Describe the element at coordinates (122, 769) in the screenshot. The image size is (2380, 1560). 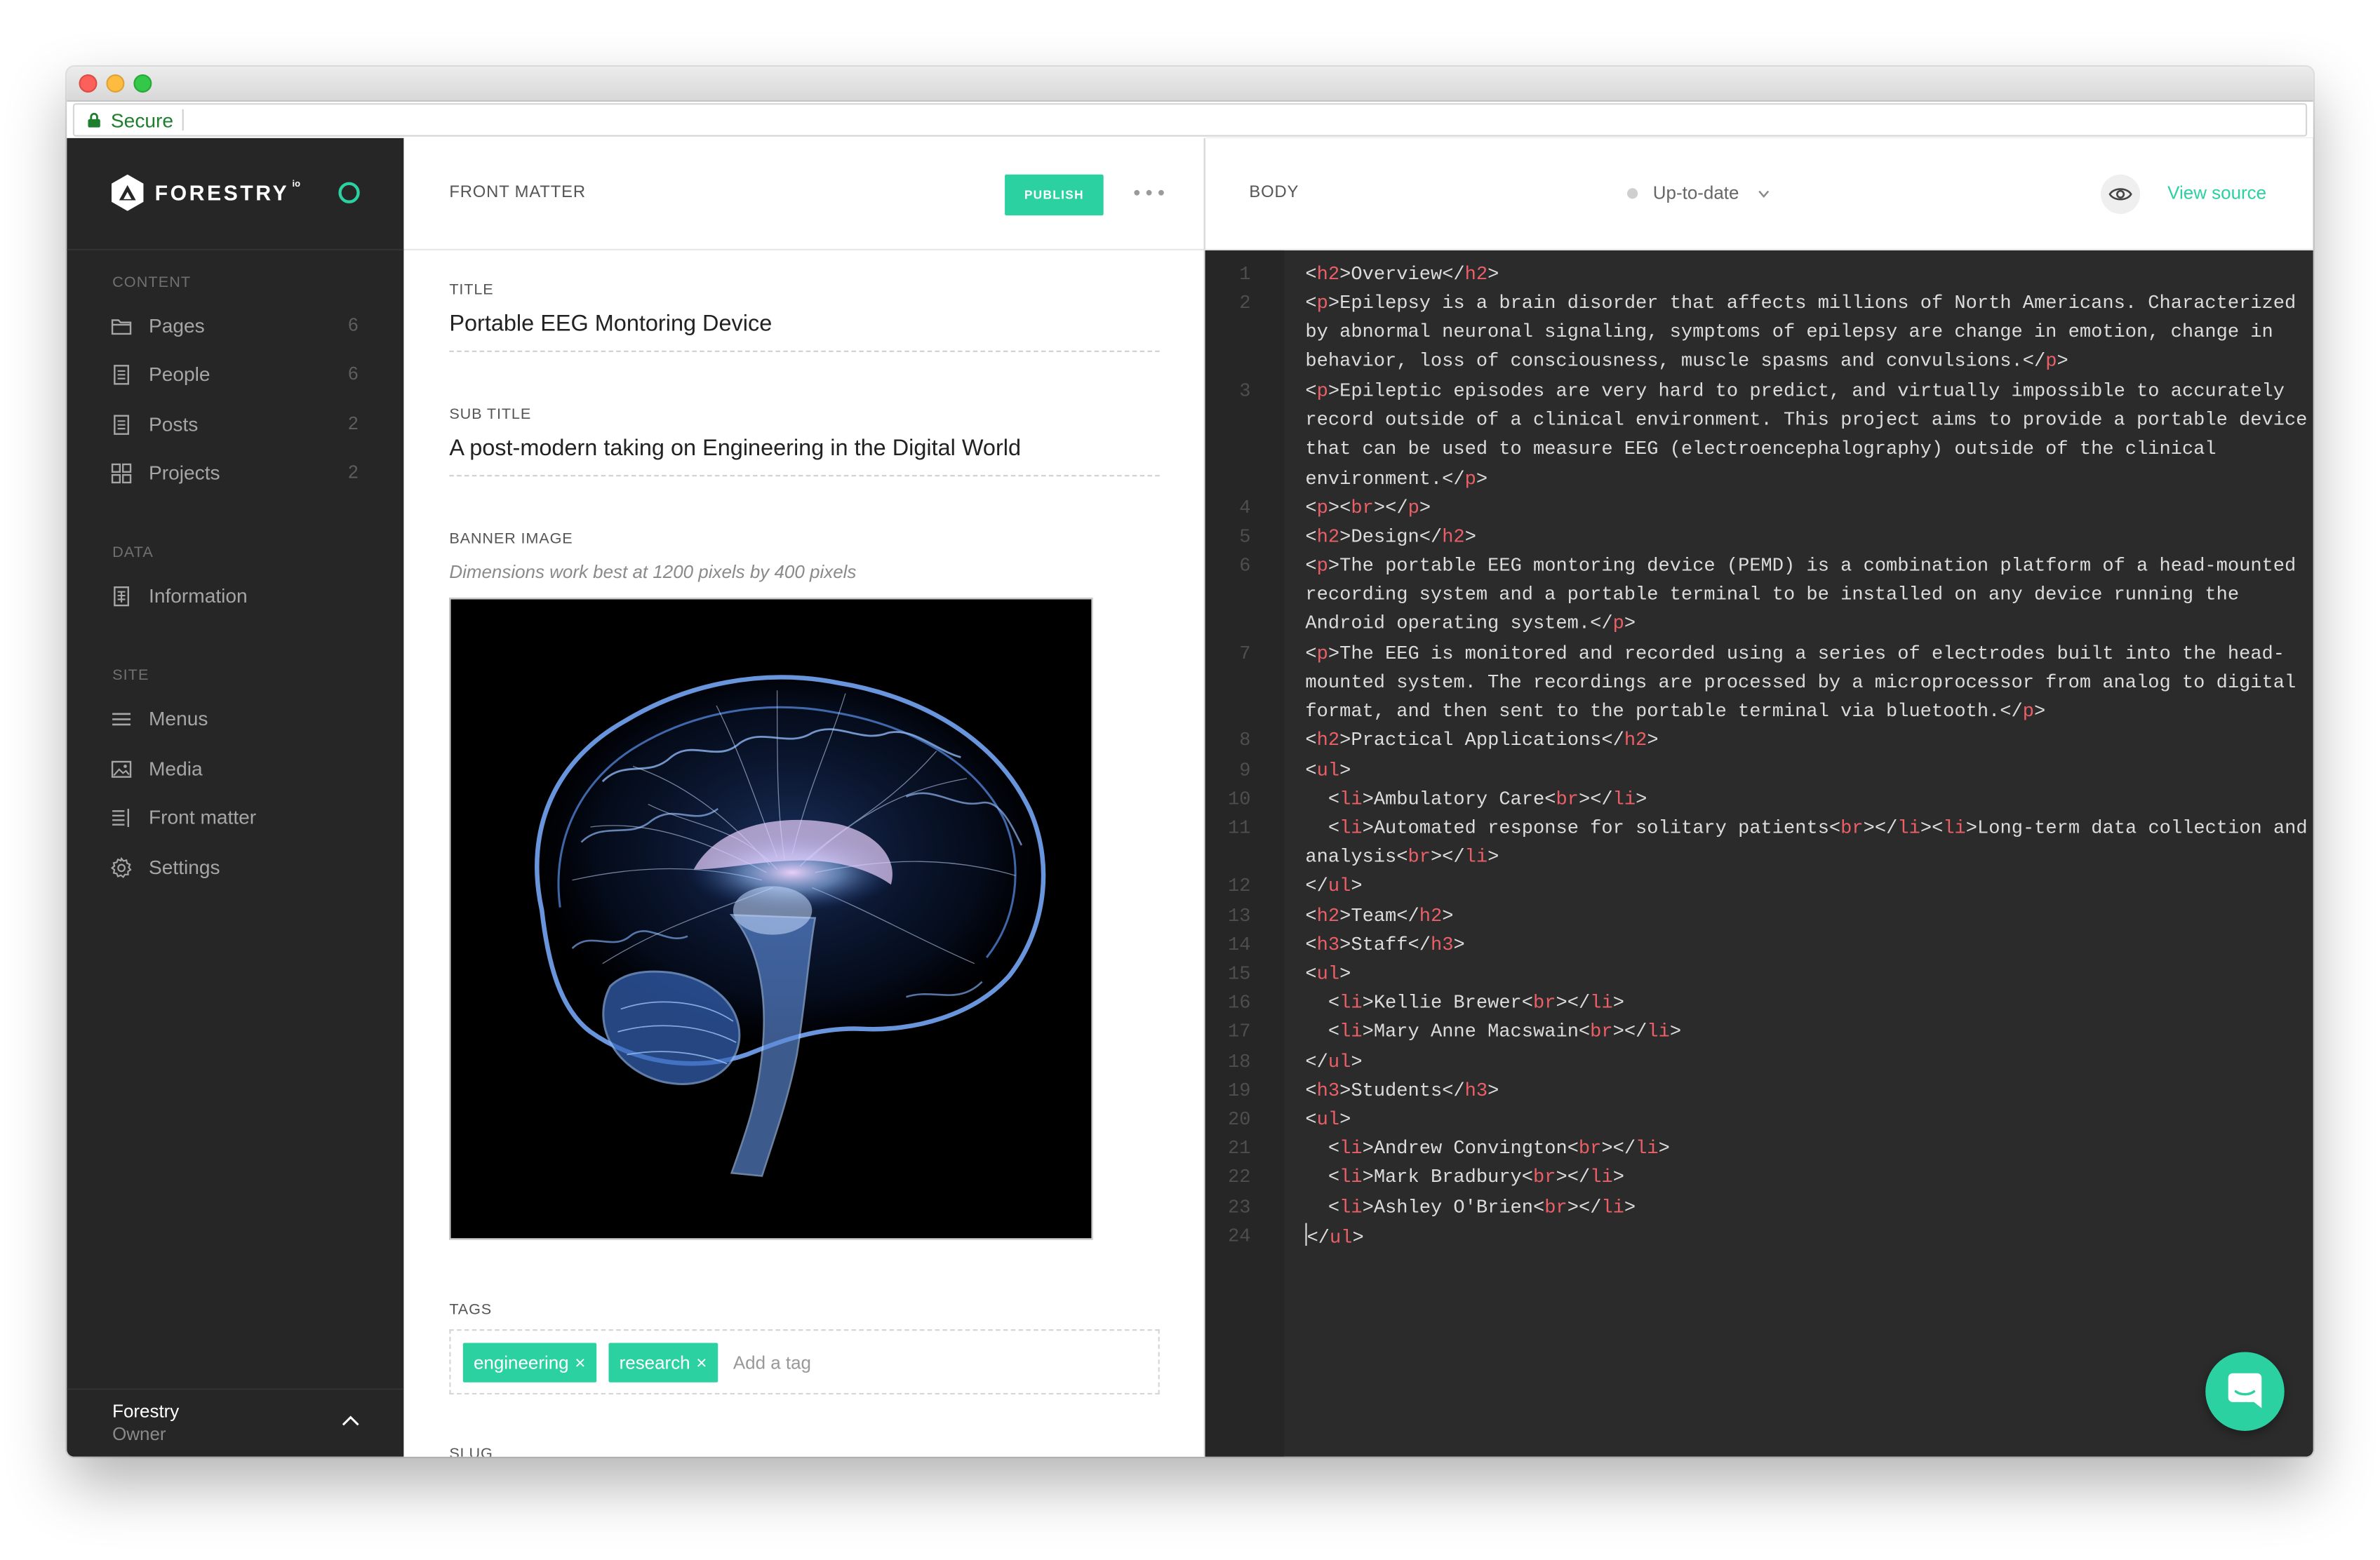
I see `image-icon` at that location.